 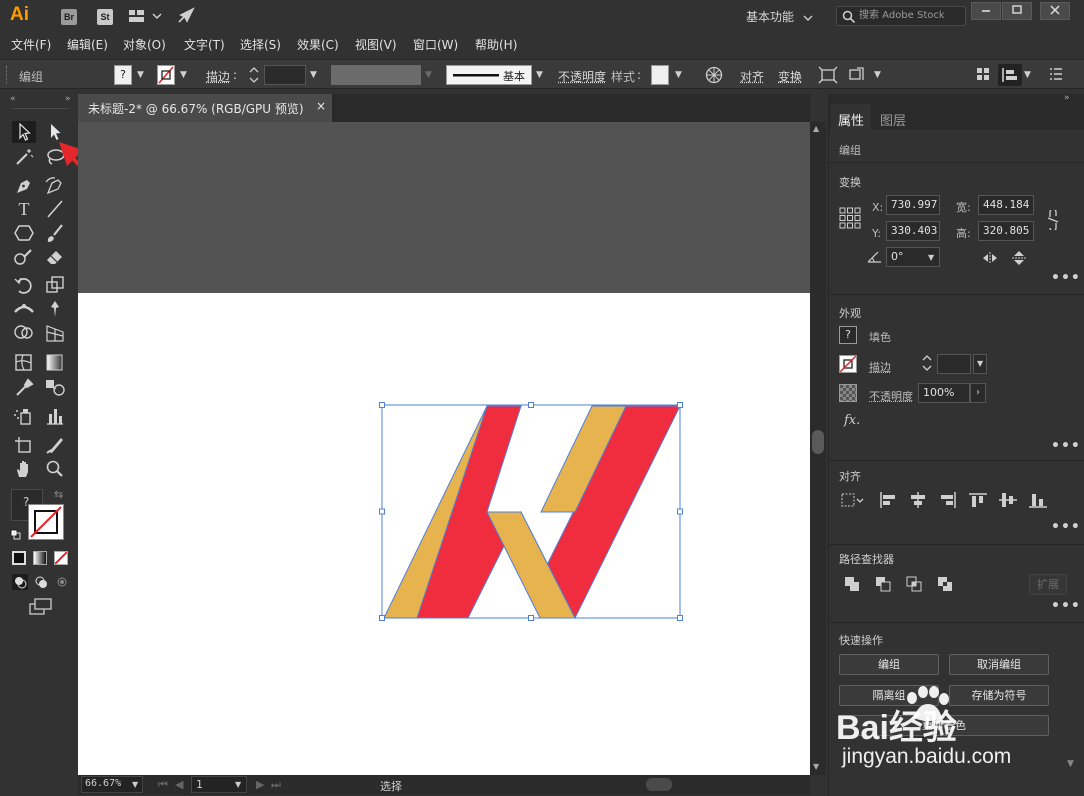 I want to click on workspace-switcher: 基本功能, so click(x=770, y=16).